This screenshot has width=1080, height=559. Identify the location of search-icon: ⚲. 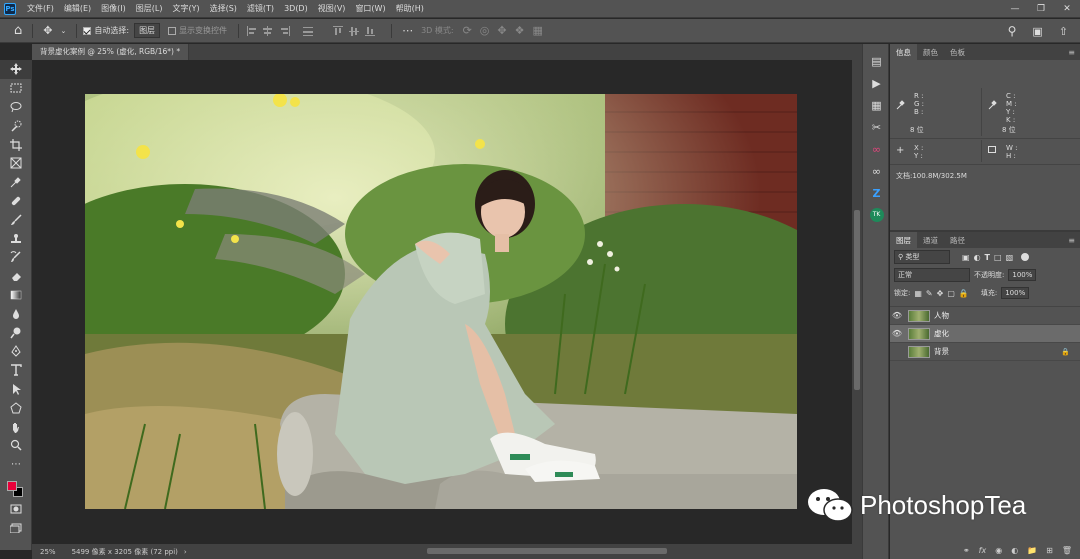
(1012, 31).